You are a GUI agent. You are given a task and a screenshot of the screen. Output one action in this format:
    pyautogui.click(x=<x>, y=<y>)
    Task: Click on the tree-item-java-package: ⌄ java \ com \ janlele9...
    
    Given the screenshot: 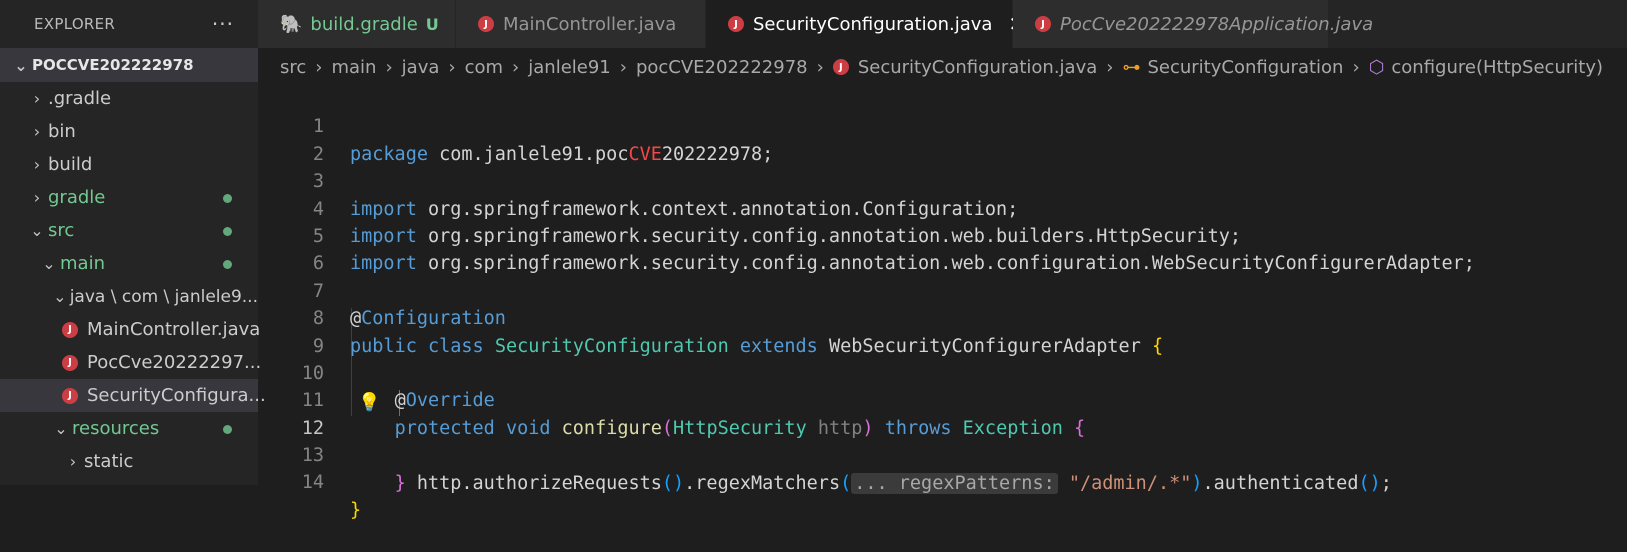 What is the action you would take?
    pyautogui.click(x=129, y=296)
    